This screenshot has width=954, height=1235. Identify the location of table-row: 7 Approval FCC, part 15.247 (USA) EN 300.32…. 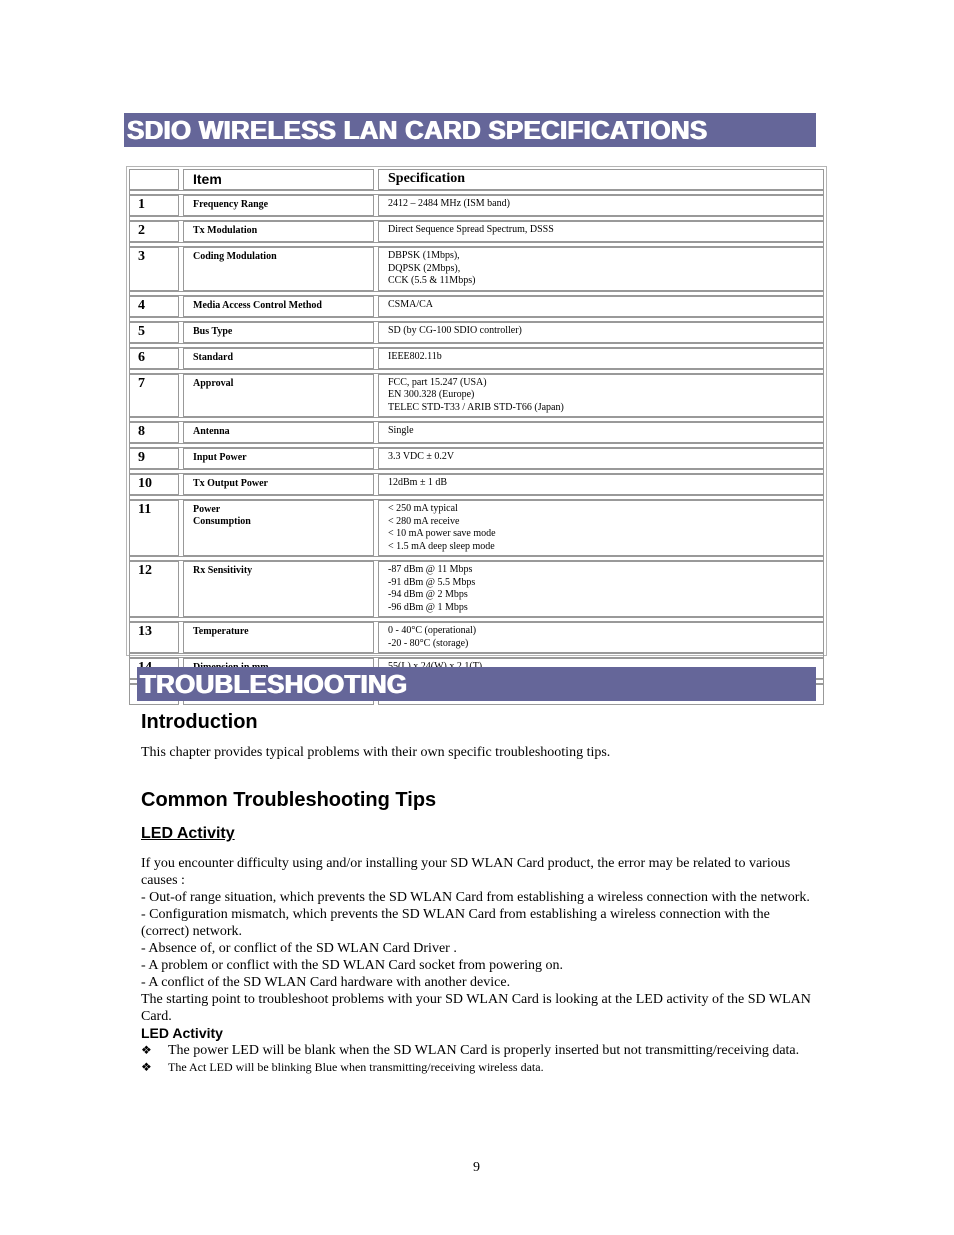
(476, 395).